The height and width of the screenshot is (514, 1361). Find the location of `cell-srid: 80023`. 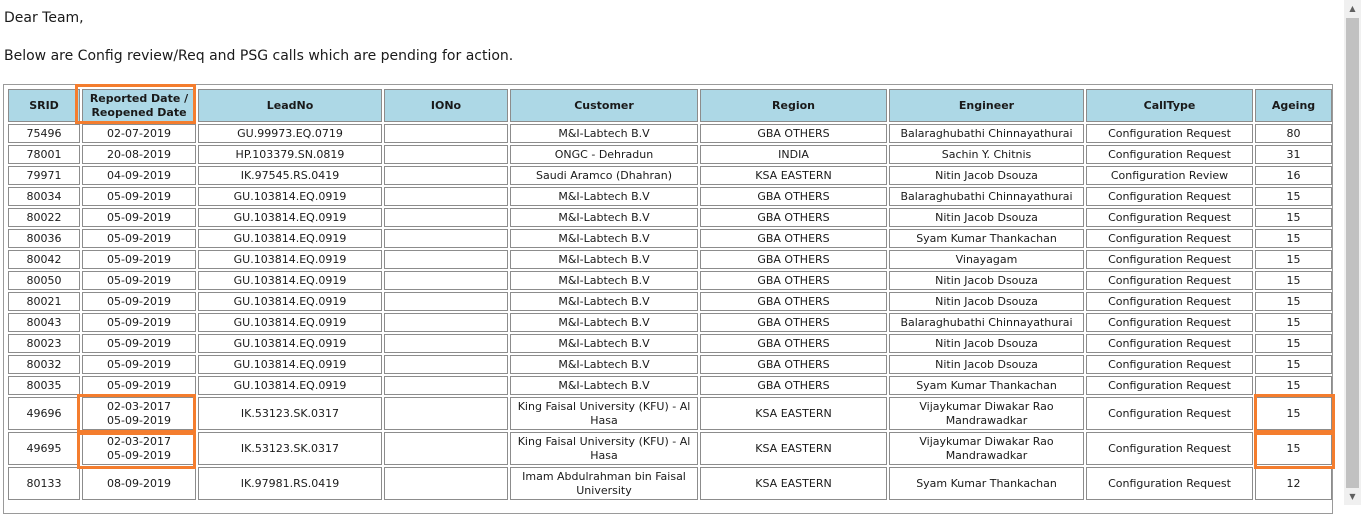

cell-srid: 80023 is located at coordinates (44, 343).